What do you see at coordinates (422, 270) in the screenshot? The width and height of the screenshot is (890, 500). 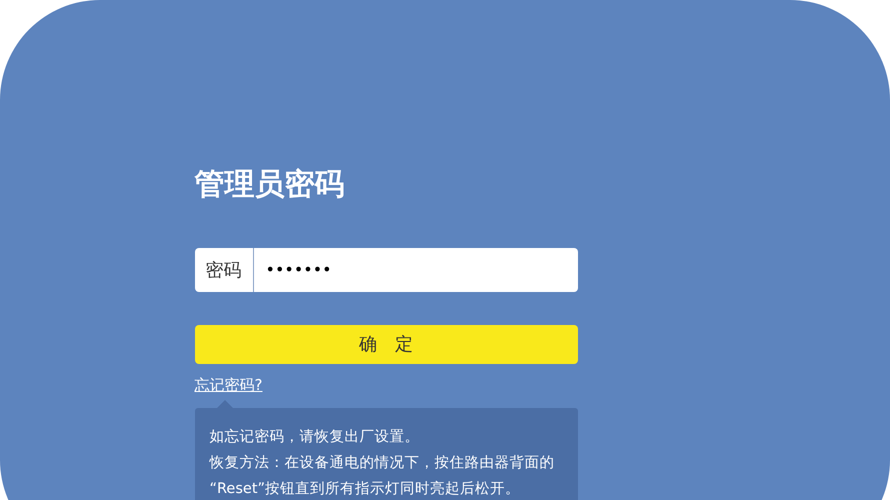 I see `password-input: •••••••` at bounding box center [422, 270].